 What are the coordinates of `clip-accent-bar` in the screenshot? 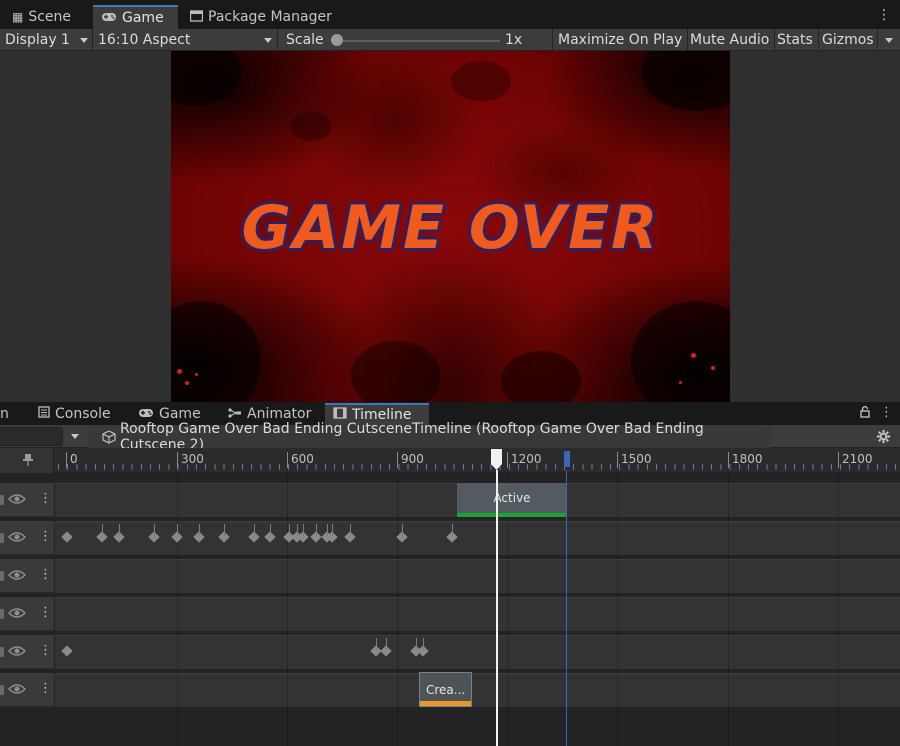 It's located at (445, 703).